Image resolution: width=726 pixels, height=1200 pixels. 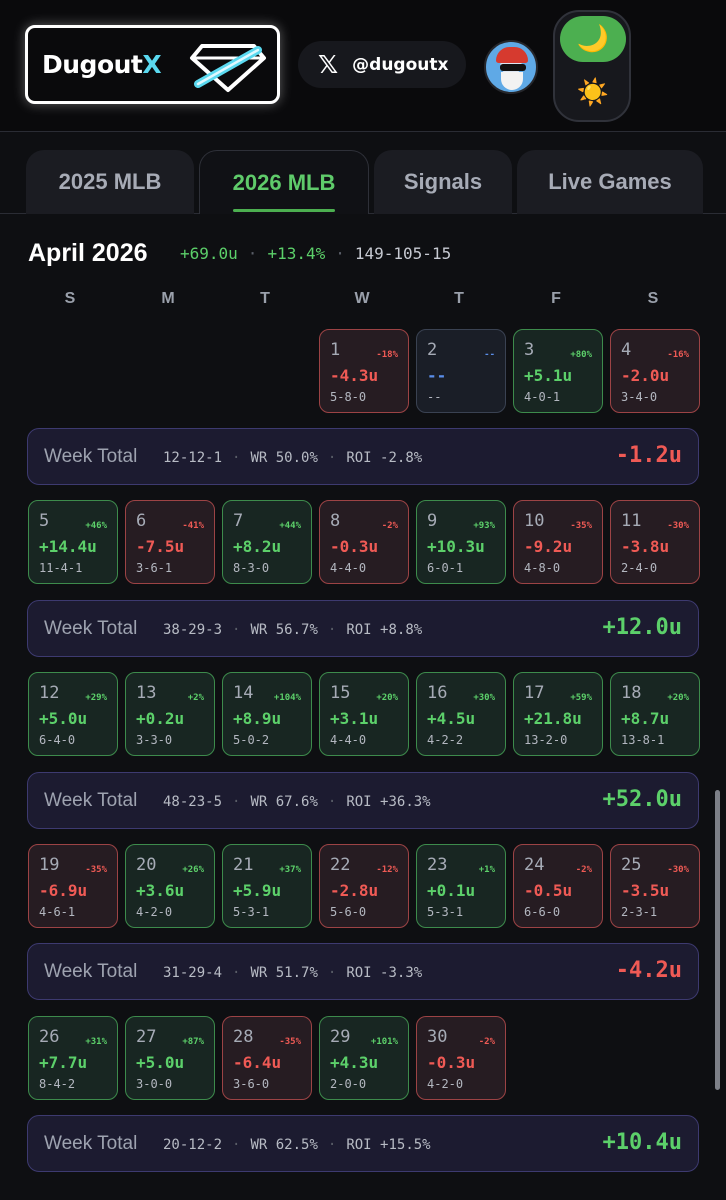 What do you see at coordinates (267, 714) in the screenshot?
I see `day-cell: 14 +104% +8.9u 5-0-2` at bounding box center [267, 714].